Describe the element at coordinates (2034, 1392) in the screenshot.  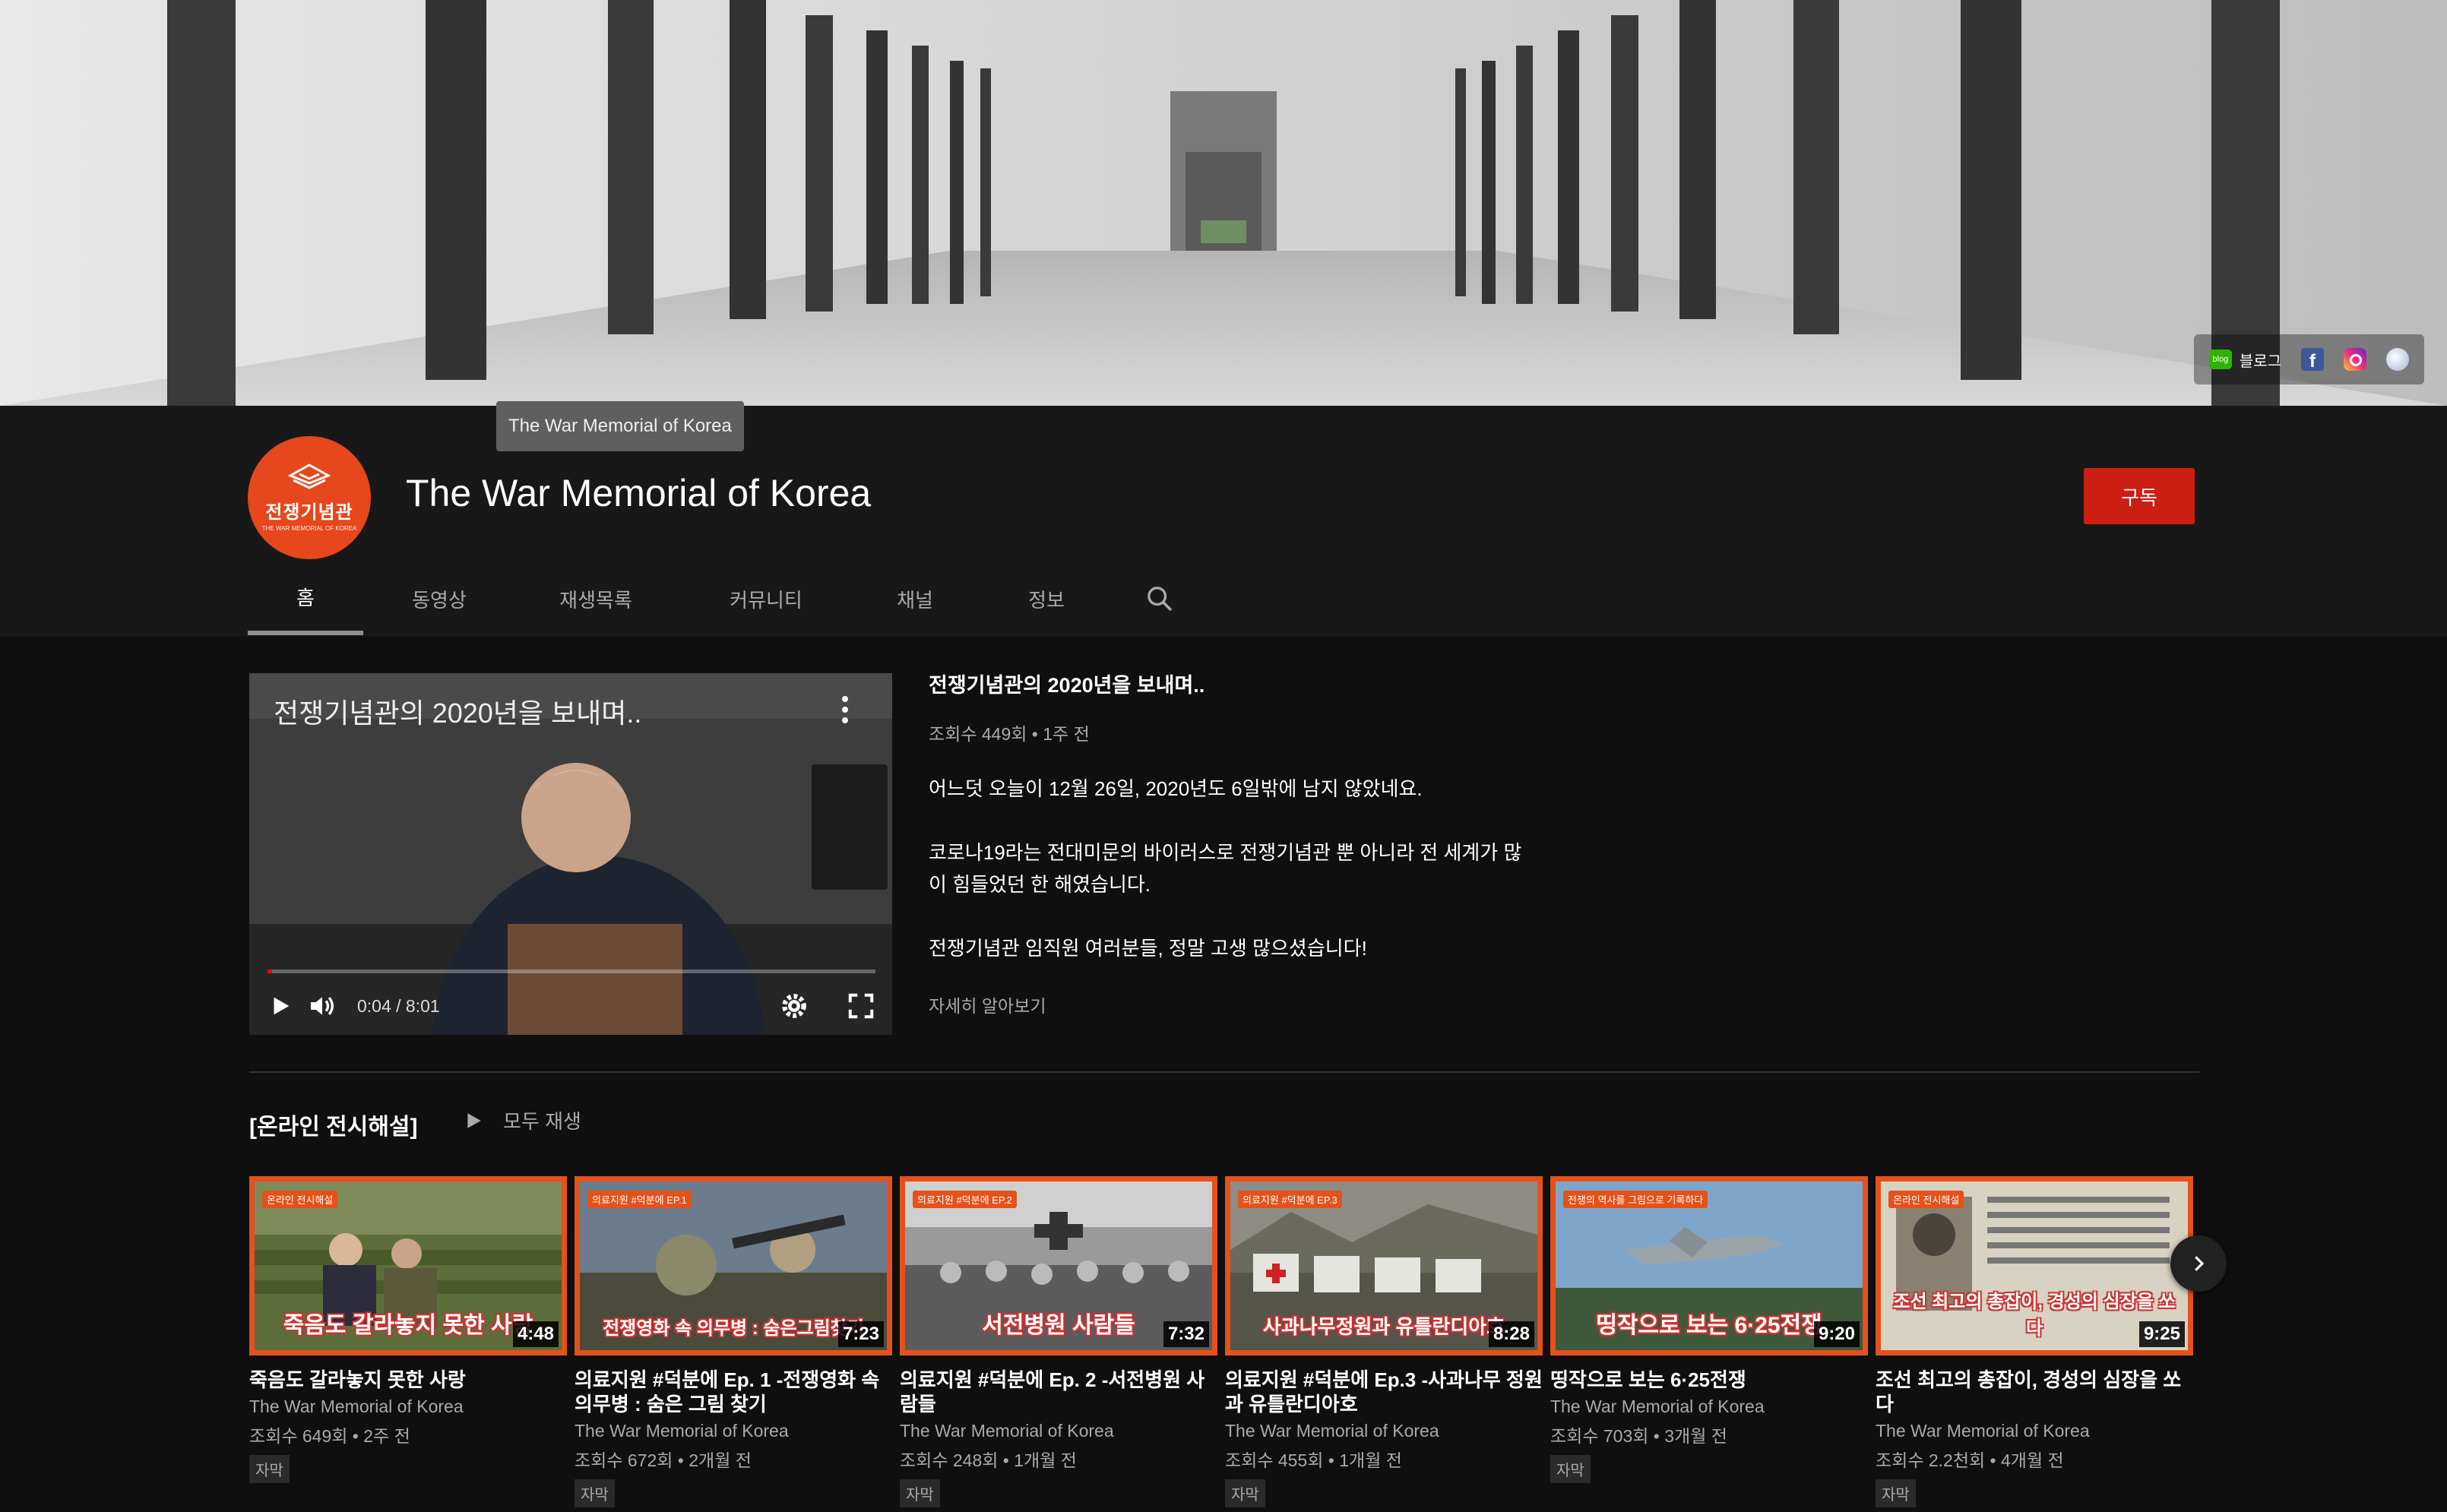
I see `video-title: 조선 최고의 총잡이, 경성의 심장을 쏘다` at that location.